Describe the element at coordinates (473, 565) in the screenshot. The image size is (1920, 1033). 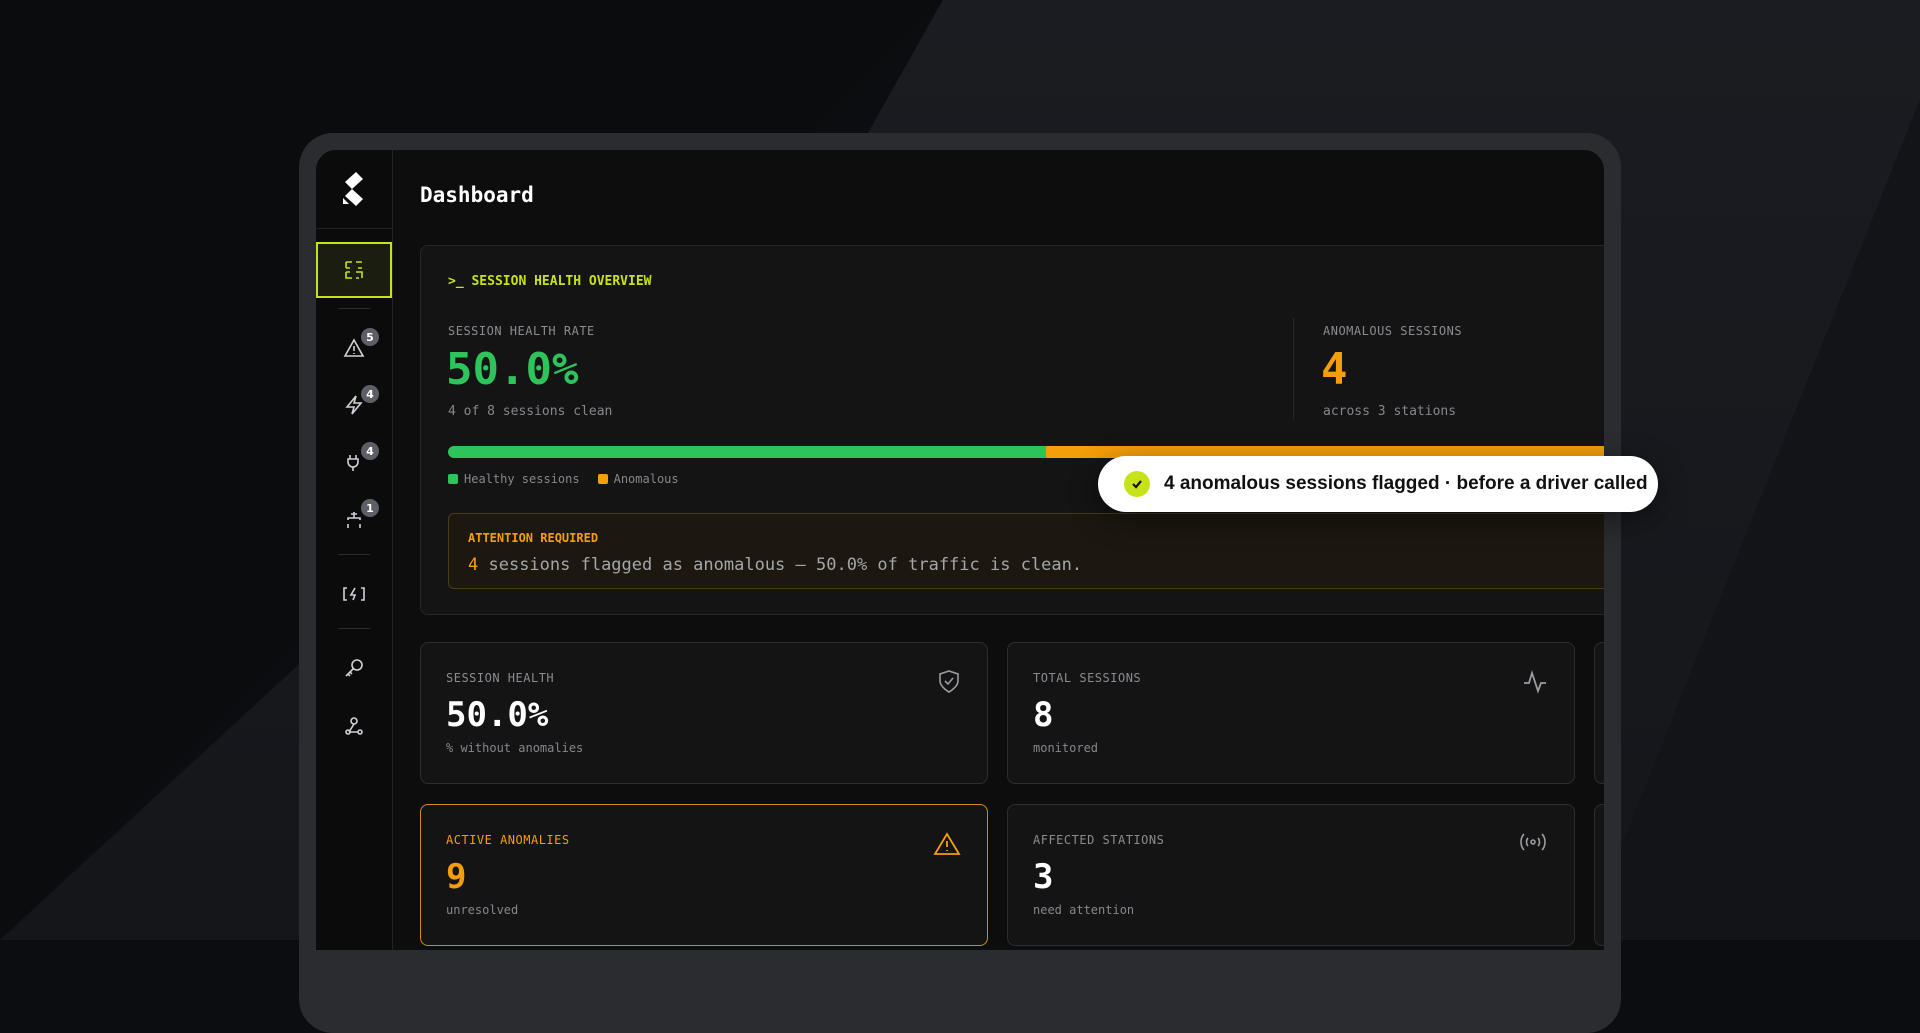
I see `attention-count: 4` at that location.